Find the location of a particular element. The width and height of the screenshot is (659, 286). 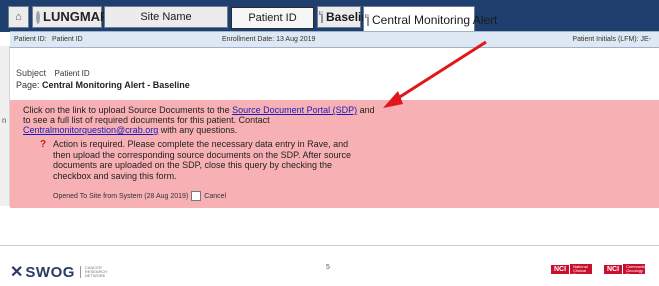

subject-label: Subject is located at coordinates (31, 73).